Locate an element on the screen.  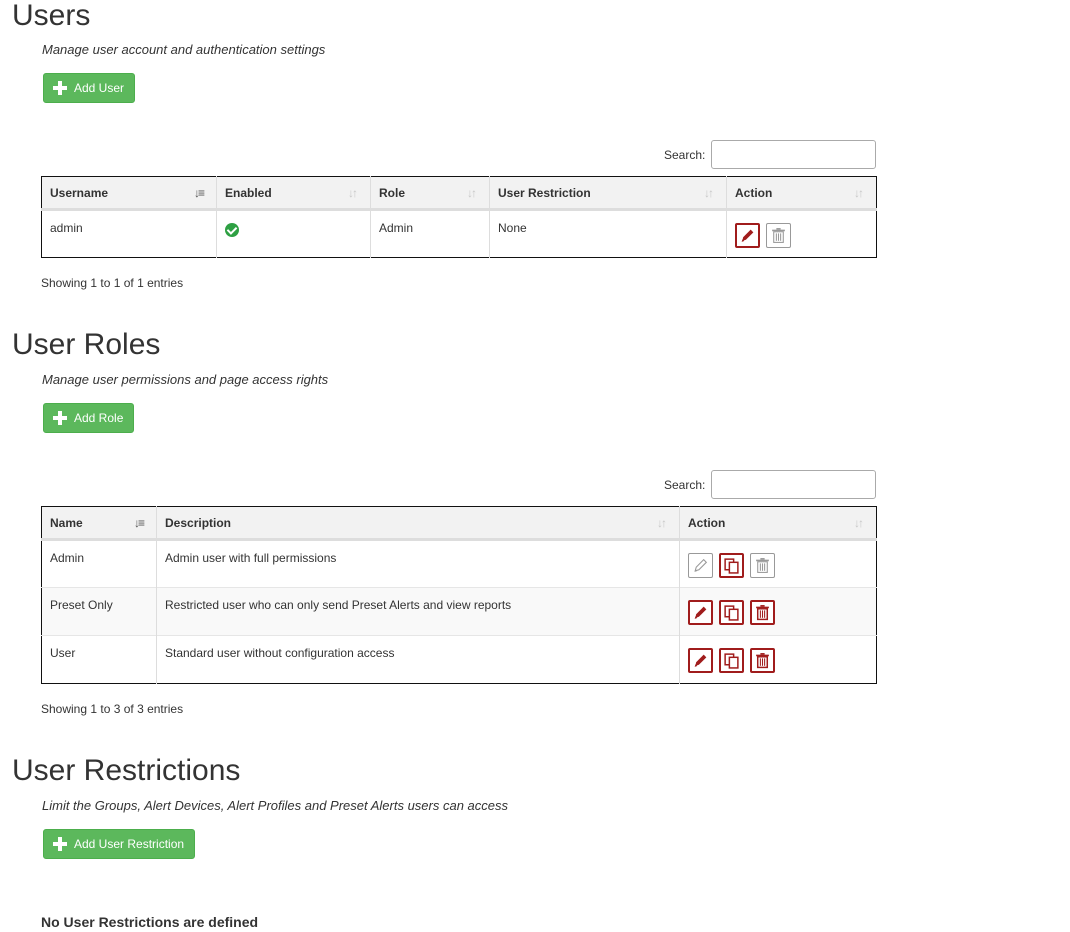
add-user-button: Add User is located at coordinates (89, 88).